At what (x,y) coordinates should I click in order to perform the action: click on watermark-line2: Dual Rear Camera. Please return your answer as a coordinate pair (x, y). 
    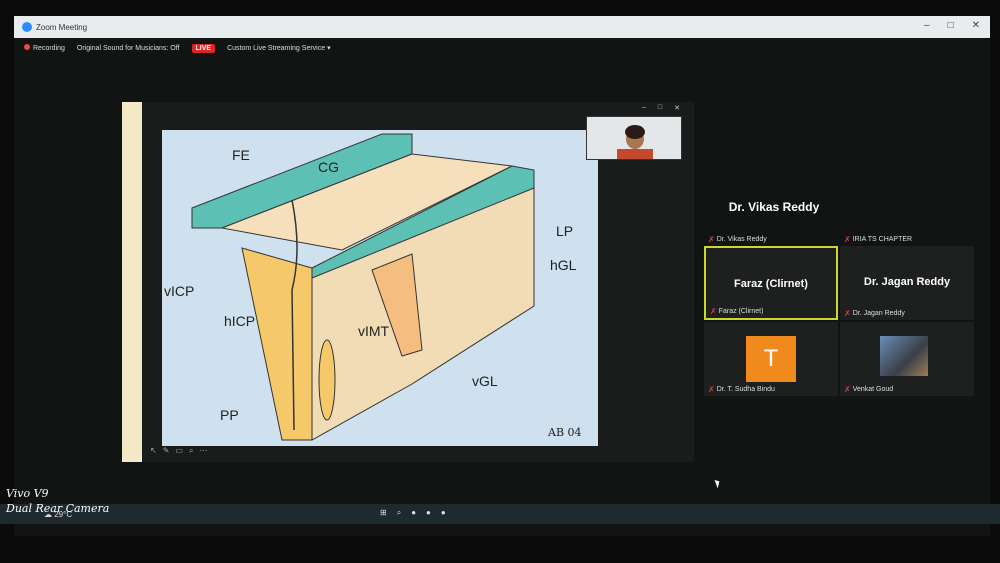
    Looking at the image, I should click on (58, 508).